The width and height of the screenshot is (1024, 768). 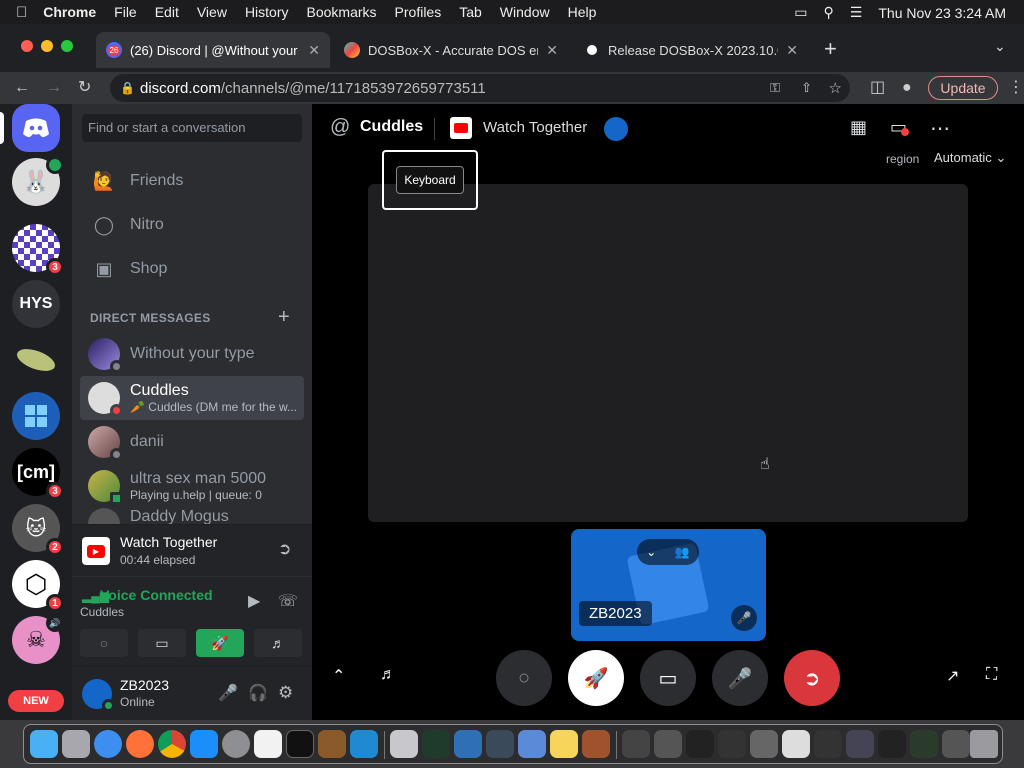 I want to click on menu-profiles: Profiles, so click(x=418, y=12).